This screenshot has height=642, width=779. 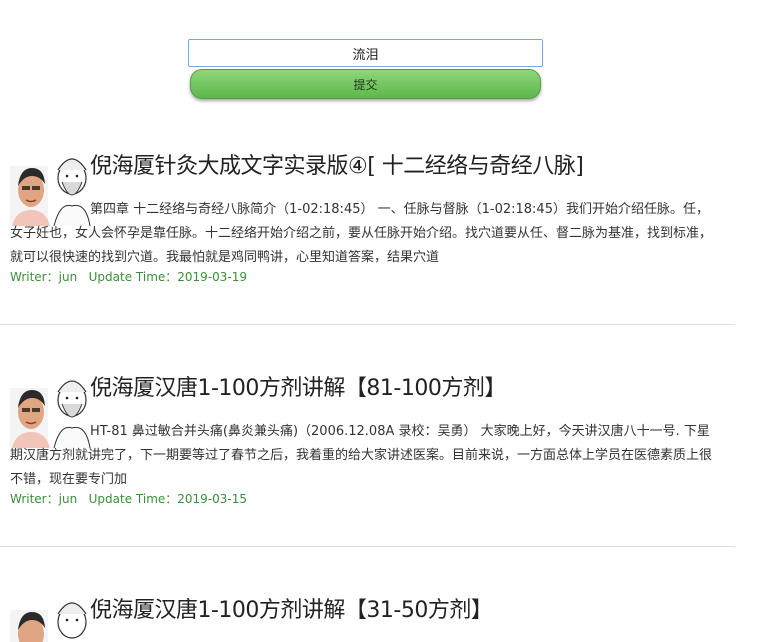 What do you see at coordinates (212, 499) in the screenshot?
I see `update-time: 2019-03-15` at bounding box center [212, 499].